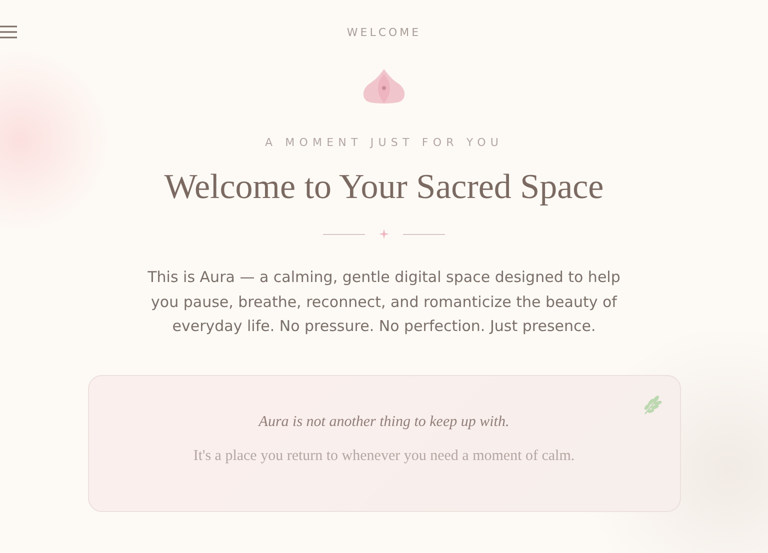 Image resolution: width=768 pixels, height=553 pixels. I want to click on sparkle-icon, so click(384, 234).